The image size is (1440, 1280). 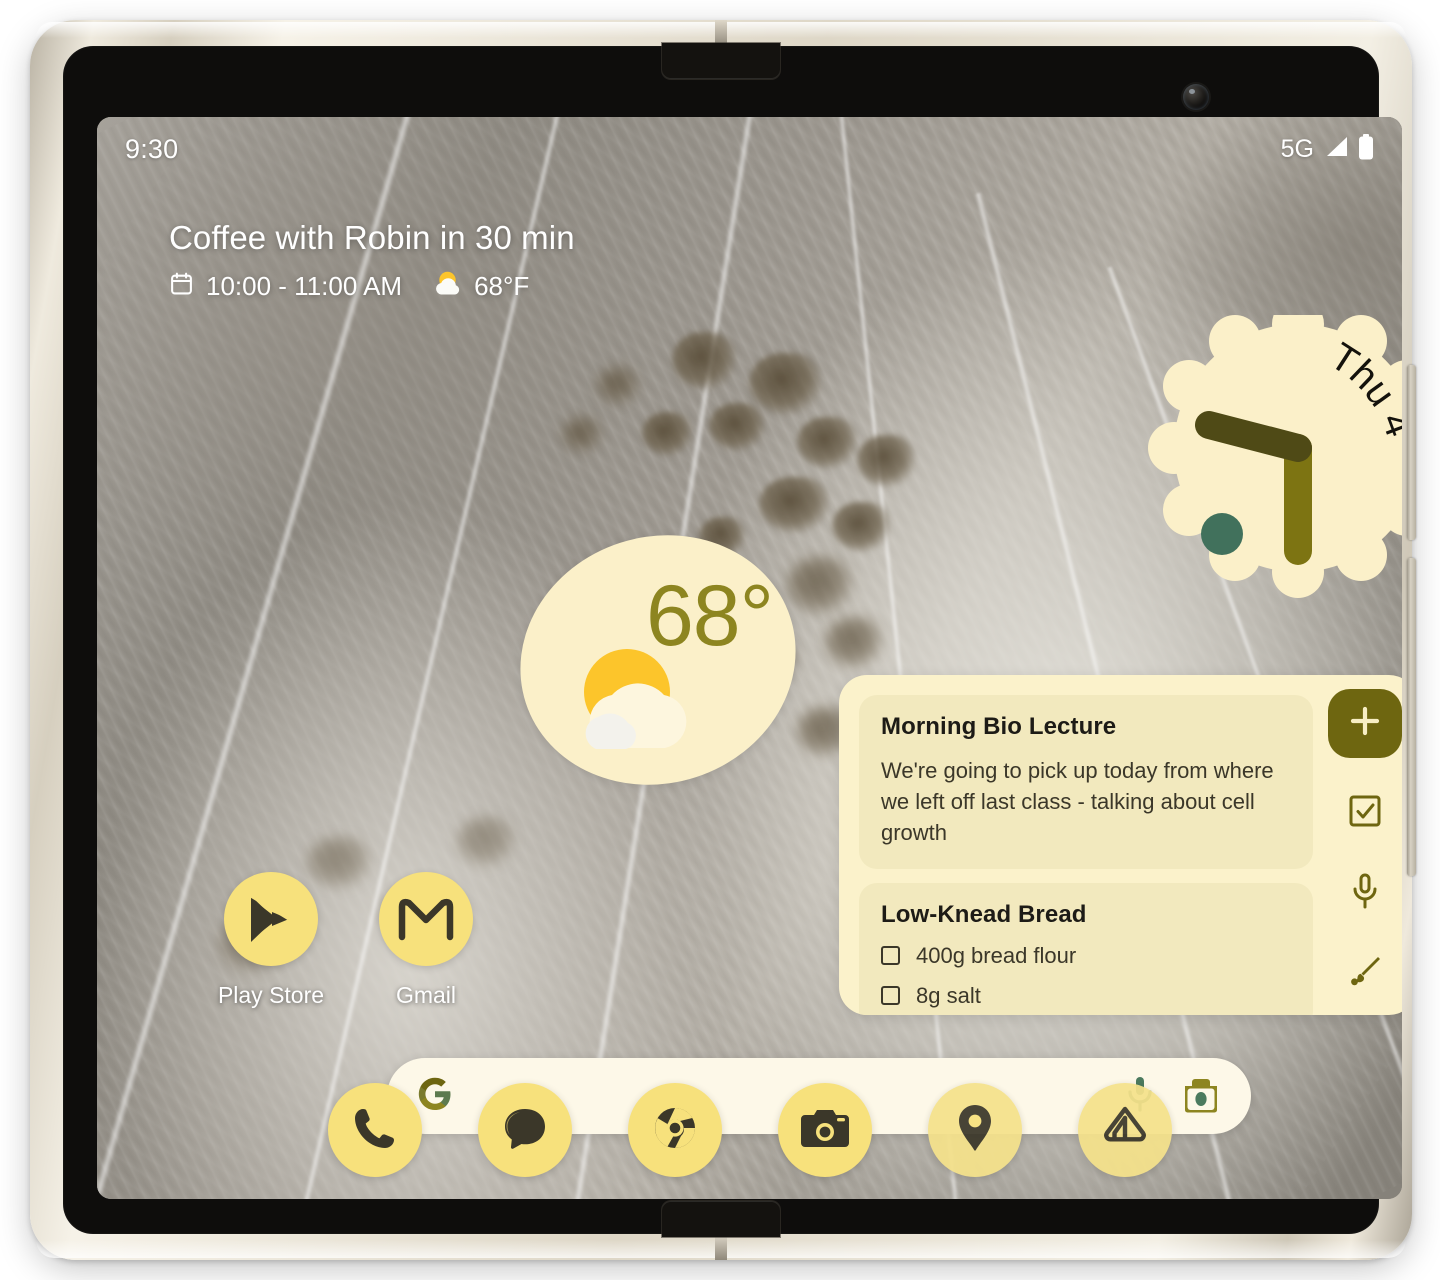 I want to click on messages-icon, so click(x=525, y=1130).